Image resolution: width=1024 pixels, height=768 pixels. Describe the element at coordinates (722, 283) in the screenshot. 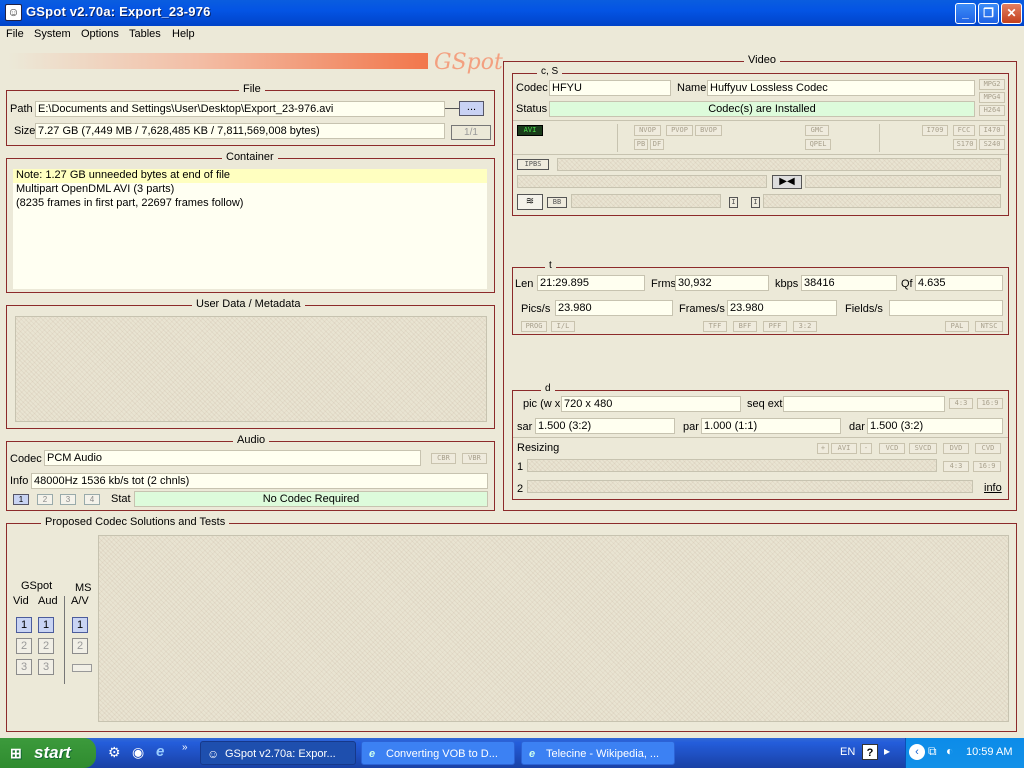

I see `frms-field: 30,932` at that location.